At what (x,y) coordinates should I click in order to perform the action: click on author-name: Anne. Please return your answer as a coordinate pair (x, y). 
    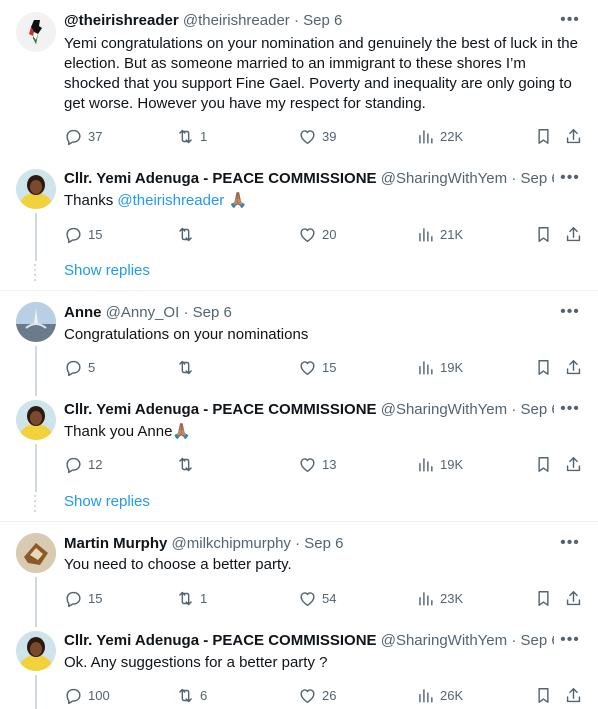
    Looking at the image, I should click on (83, 312).